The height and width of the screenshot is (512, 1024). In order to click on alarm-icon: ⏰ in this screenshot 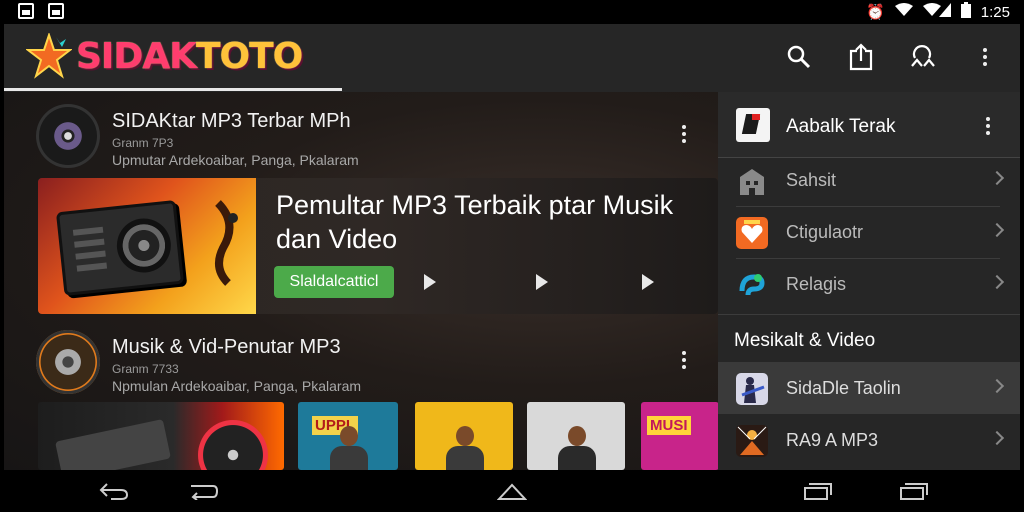, I will do `click(875, 12)`.